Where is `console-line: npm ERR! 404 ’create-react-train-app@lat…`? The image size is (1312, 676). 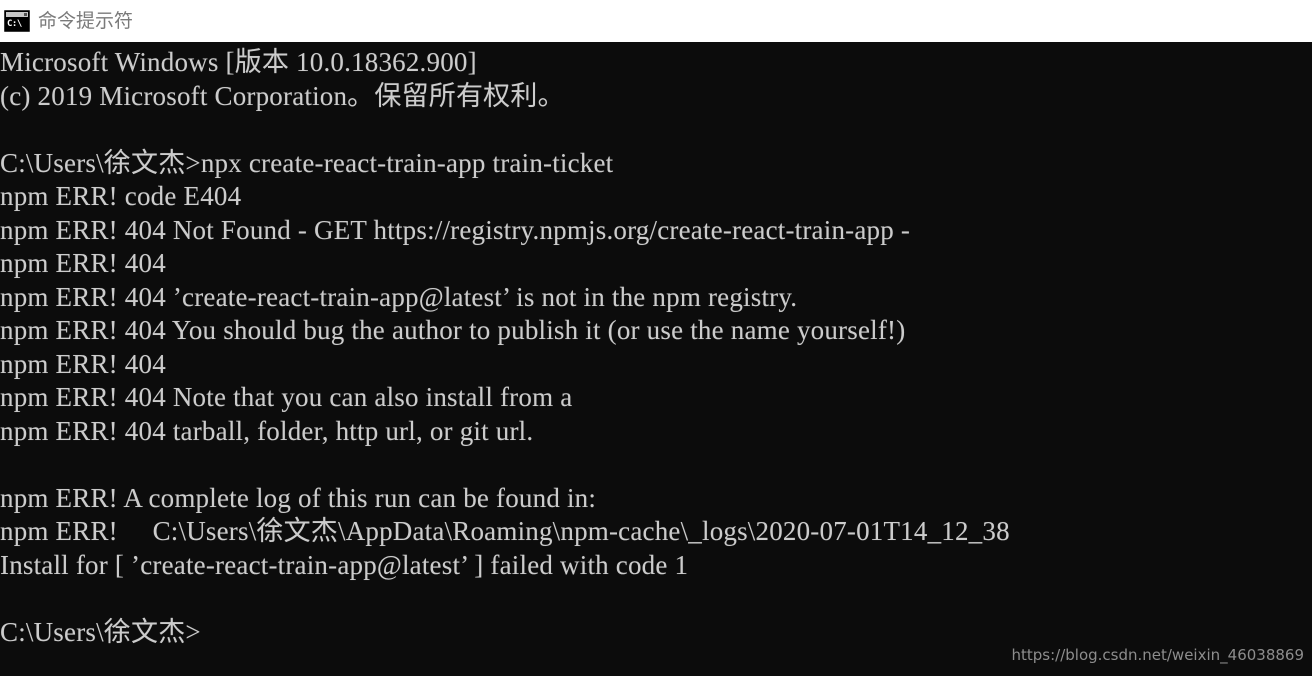
console-line: npm ERR! 404 ’create-react-train-app@lat… is located at coordinates (399, 296).